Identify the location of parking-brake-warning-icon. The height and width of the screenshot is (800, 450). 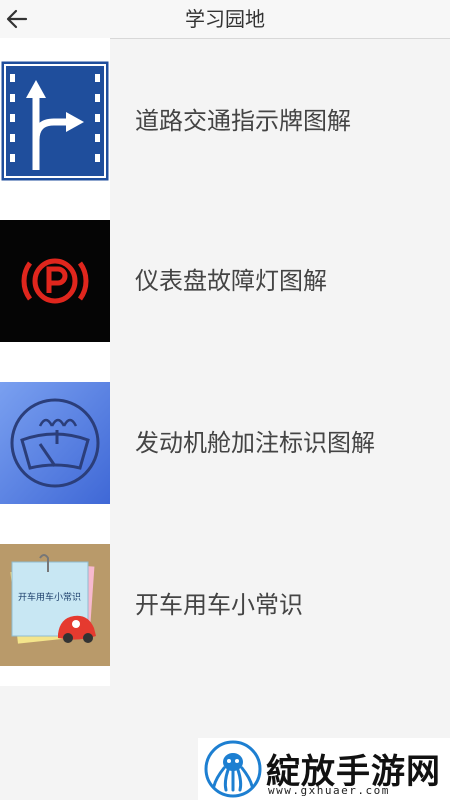
(55, 281).